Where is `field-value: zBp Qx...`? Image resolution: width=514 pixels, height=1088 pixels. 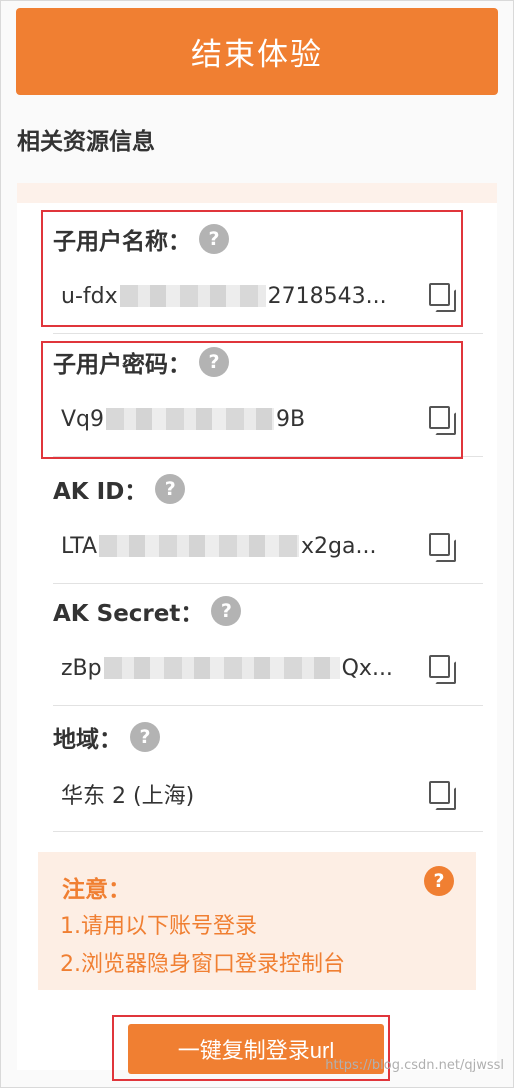
field-value: zBp Qx... is located at coordinates (236, 668).